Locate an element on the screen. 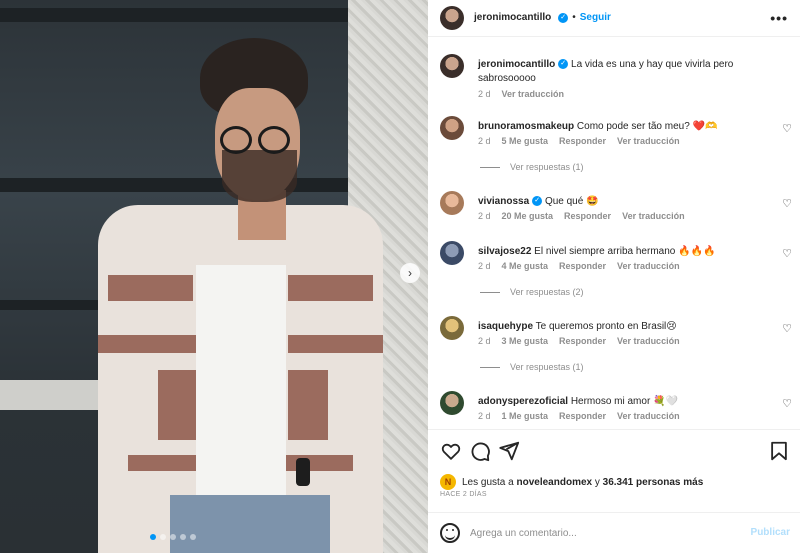  comment-meta: 2 d 3 Me gusta Responder Ver traducción is located at coordinates (579, 341).